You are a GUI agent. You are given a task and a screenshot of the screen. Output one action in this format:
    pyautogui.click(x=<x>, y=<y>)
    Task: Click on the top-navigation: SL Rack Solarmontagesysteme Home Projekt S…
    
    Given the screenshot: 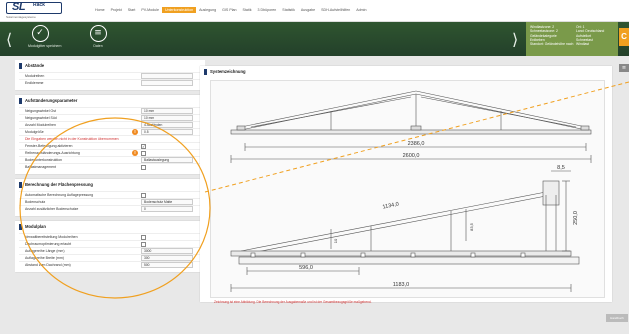 What is the action you would take?
    pyautogui.click(x=314, y=11)
    